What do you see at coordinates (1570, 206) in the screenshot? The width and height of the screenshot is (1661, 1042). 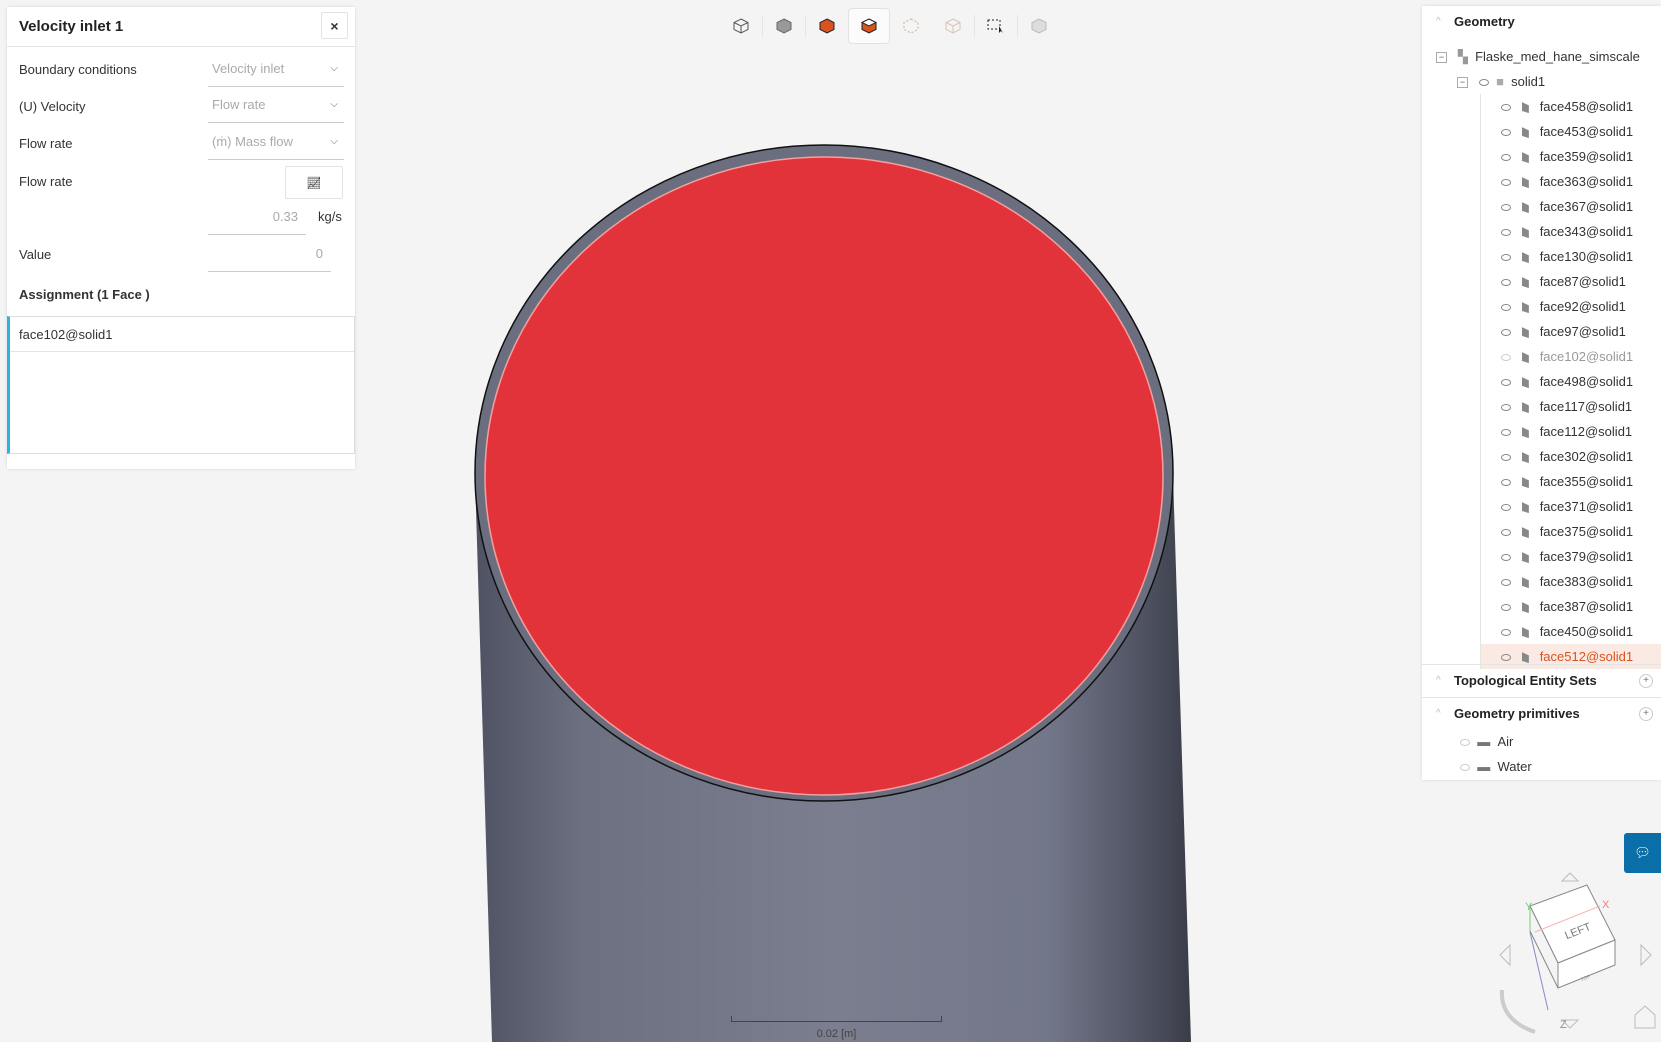 I see `tree-face-item: face367@solid1` at bounding box center [1570, 206].